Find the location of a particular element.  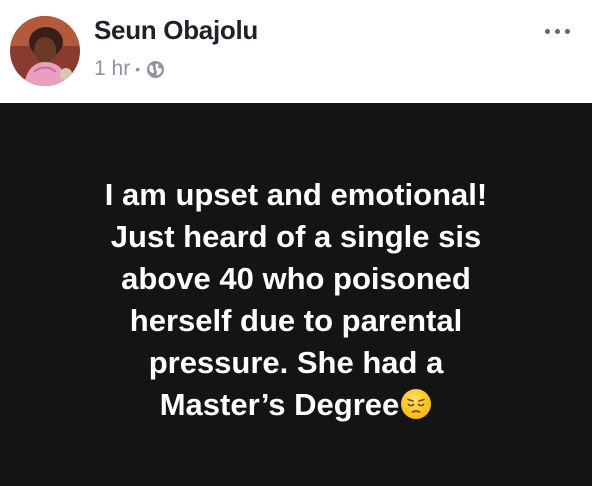

avatar is located at coordinates (45, 51).